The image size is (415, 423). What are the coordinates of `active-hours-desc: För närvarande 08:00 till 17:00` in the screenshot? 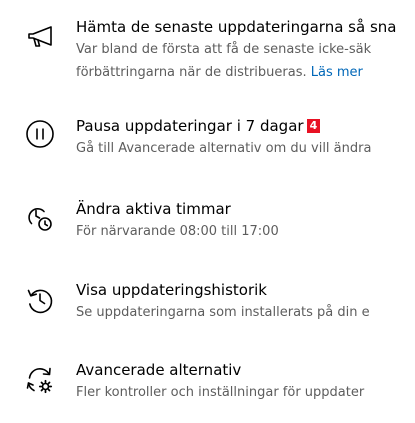 It's located at (177, 231).